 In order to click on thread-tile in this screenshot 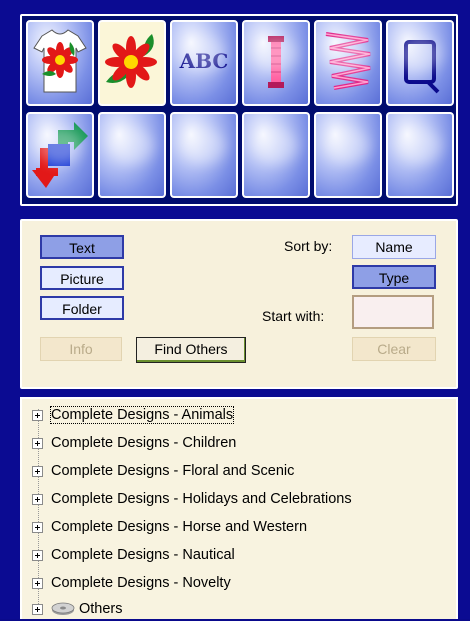, I will do `click(276, 63)`.